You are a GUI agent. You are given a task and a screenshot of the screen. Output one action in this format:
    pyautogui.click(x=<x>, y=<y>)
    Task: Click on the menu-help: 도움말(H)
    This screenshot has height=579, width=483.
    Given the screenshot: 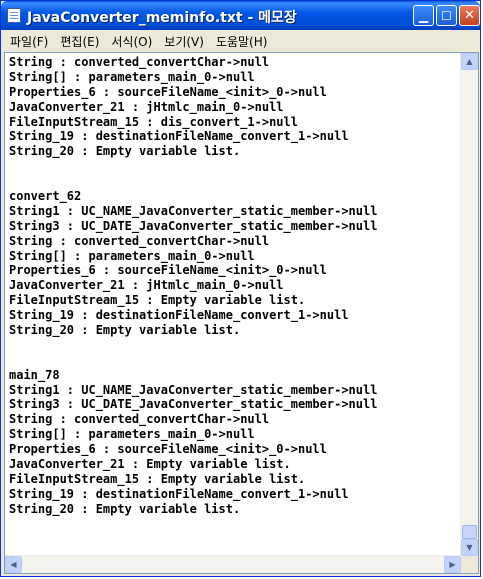 What is the action you would take?
    pyautogui.click(x=242, y=41)
    